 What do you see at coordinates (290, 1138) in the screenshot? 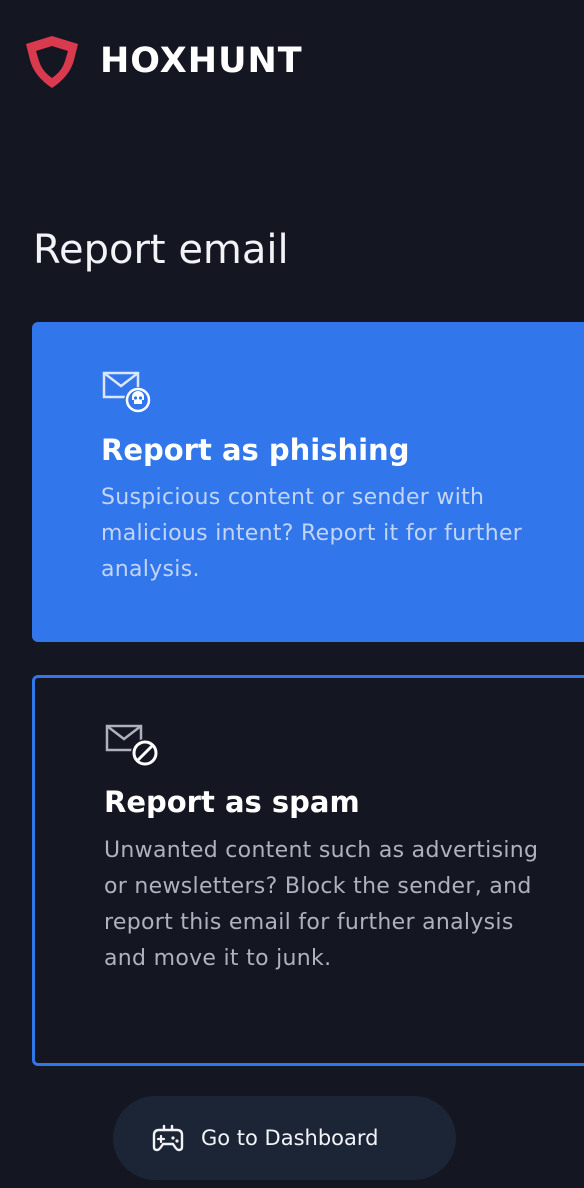
I see `dashboard-button-label: Go to Dashboard` at bounding box center [290, 1138].